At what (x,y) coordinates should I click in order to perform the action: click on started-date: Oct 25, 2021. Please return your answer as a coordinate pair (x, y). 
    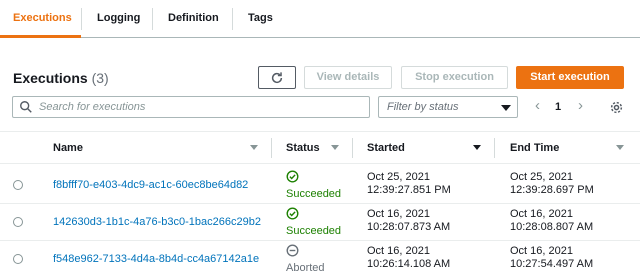
    Looking at the image, I should click on (398, 177).